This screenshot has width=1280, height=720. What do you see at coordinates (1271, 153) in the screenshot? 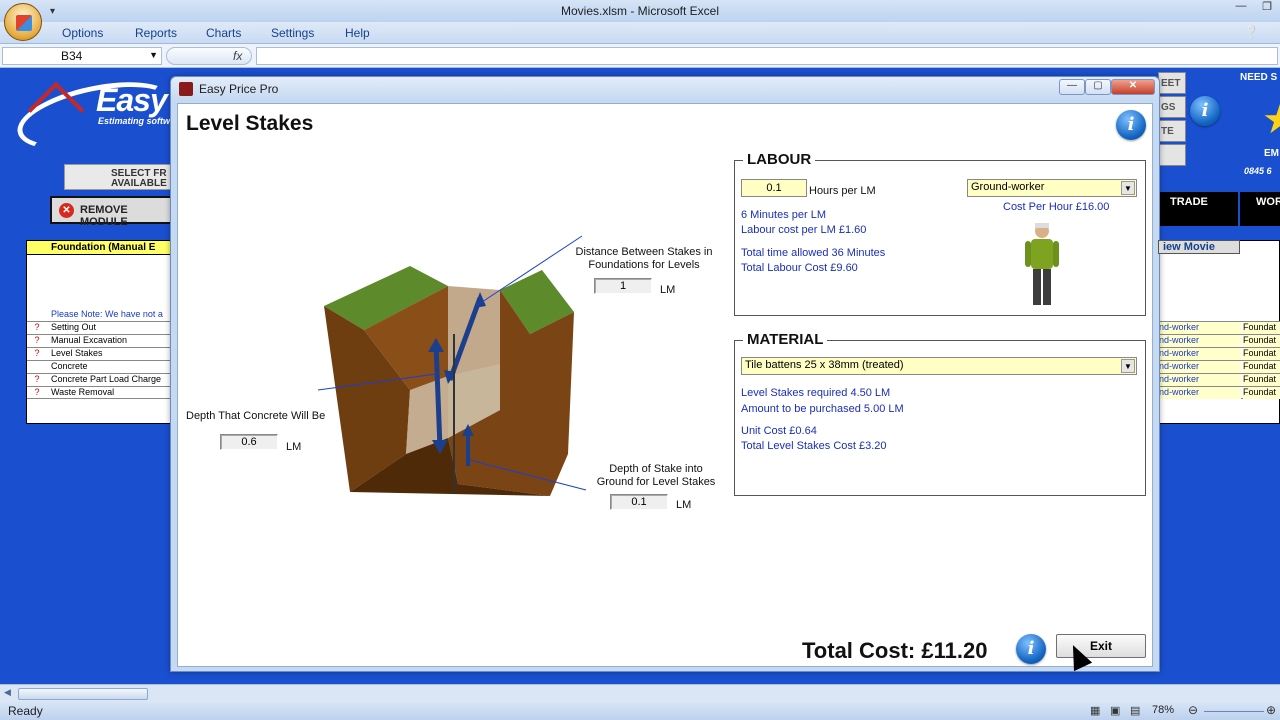
I see `em-text: EM` at bounding box center [1271, 153].